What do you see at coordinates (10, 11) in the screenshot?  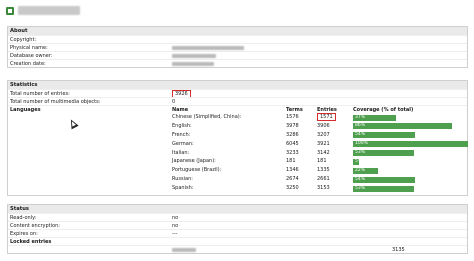 I see `document-icon` at bounding box center [10, 11].